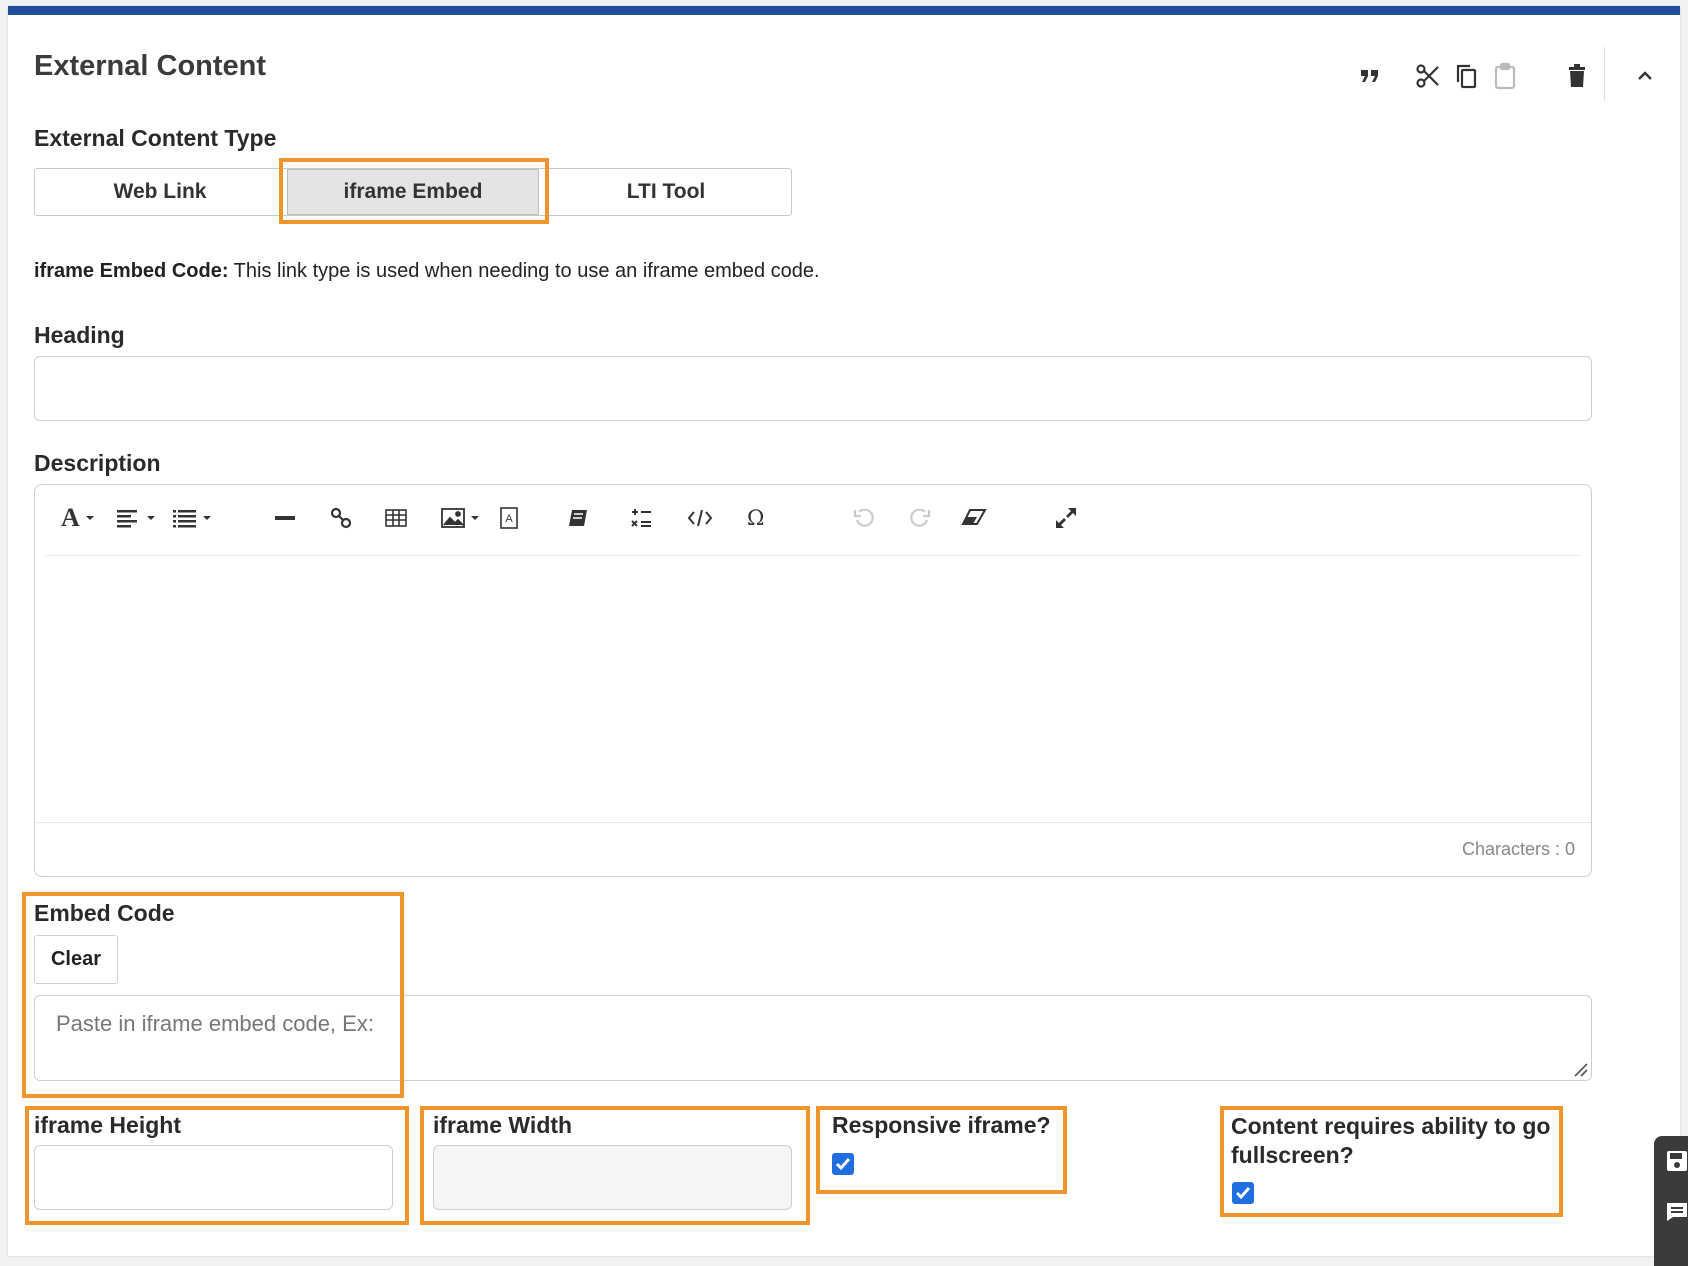 The width and height of the screenshot is (1688, 1266). I want to click on web-link-option: Web Link, so click(160, 192).